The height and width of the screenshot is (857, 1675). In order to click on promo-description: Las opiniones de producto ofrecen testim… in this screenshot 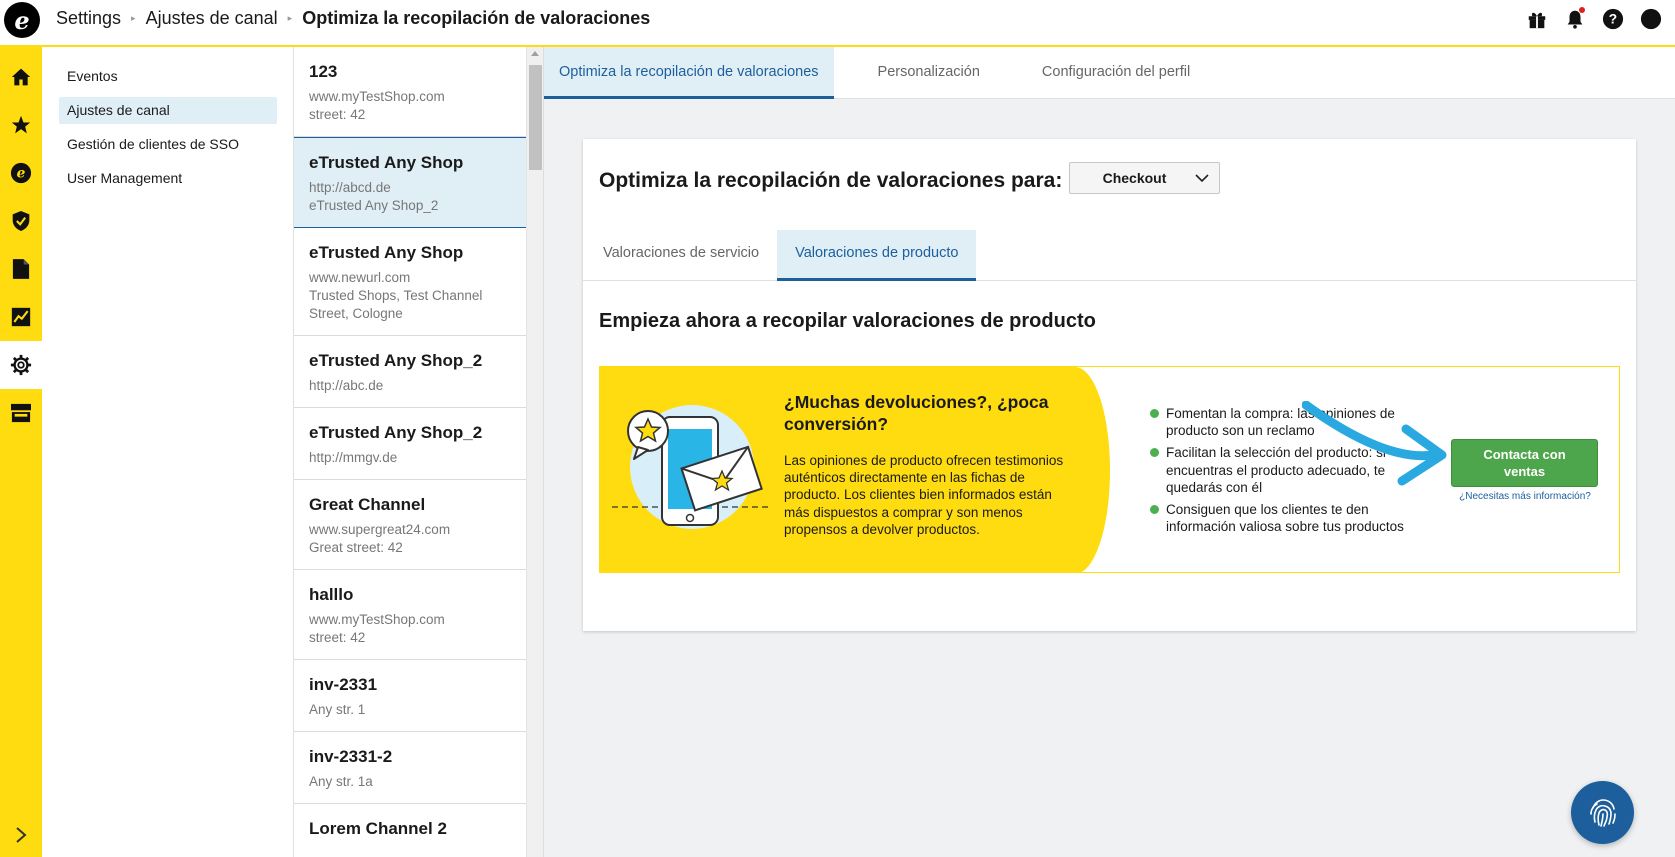, I will do `click(924, 495)`.